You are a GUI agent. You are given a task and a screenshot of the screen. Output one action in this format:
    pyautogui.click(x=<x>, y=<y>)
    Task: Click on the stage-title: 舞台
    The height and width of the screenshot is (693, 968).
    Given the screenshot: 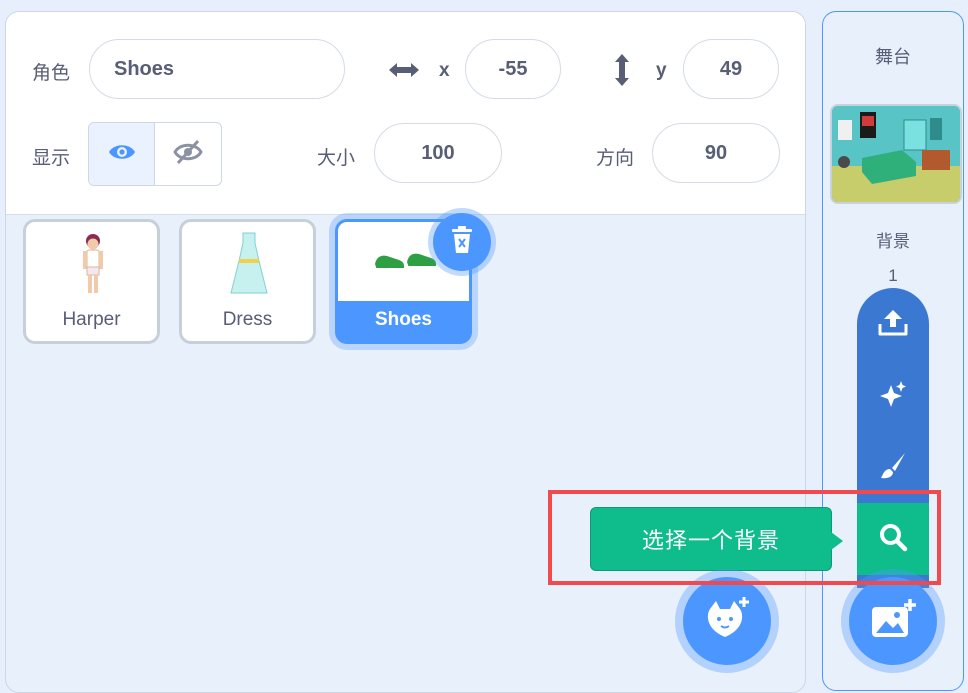 What is the action you would take?
    pyautogui.click(x=893, y=57)
    